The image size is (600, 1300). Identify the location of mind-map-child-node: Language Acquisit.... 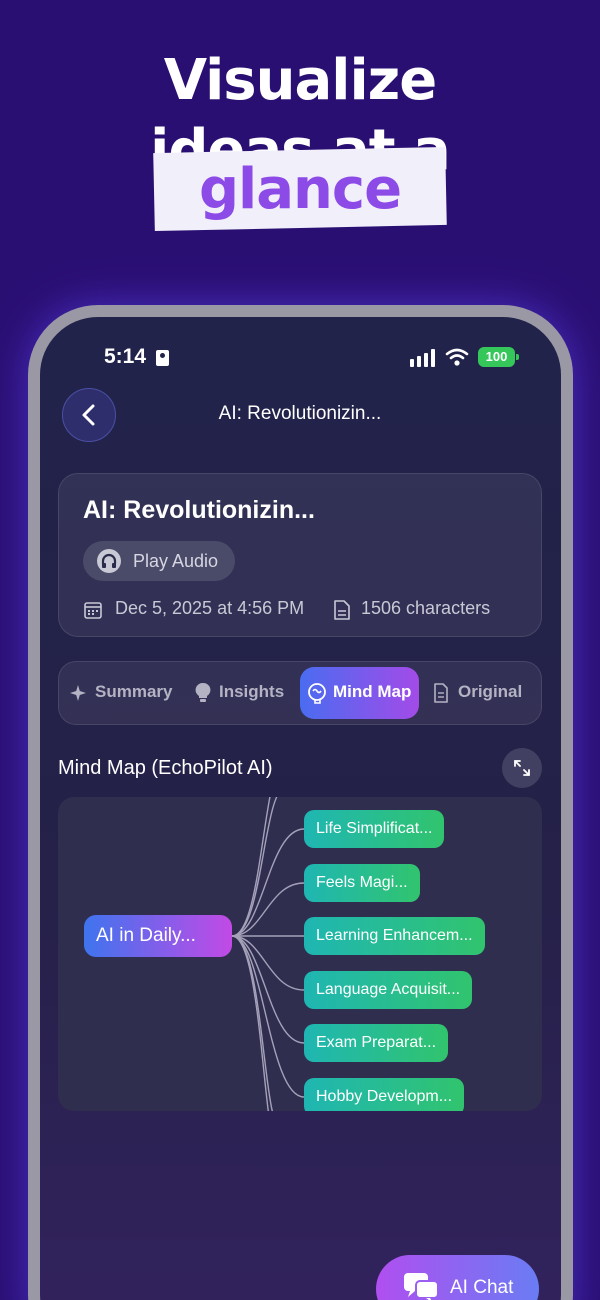
(388, 990).